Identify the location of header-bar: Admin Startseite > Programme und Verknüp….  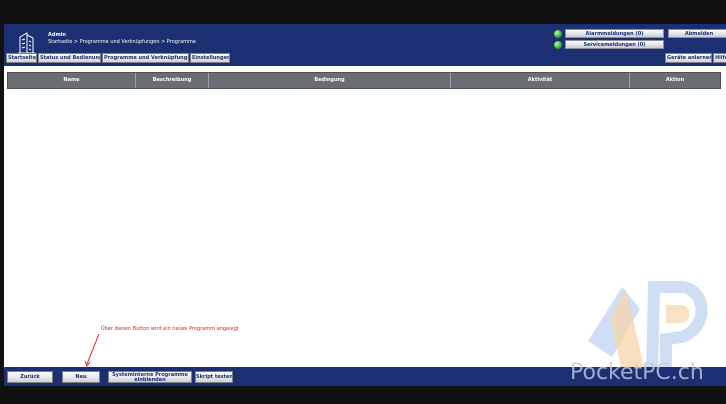
(365, 45).